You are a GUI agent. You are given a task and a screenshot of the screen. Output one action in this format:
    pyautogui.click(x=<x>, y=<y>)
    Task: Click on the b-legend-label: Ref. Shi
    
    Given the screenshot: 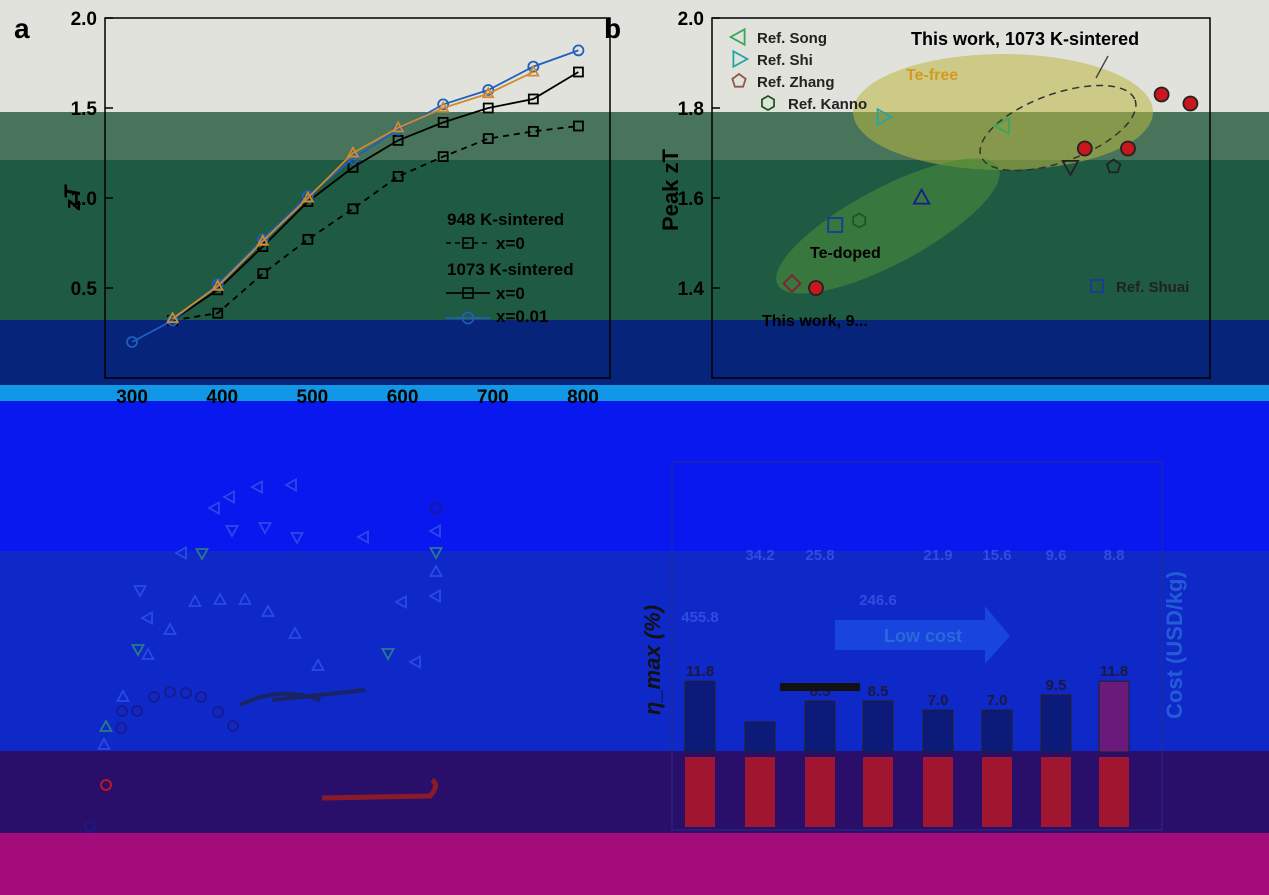 What is the action you would take?
    pyautogui.click(x=785, y=60)
    